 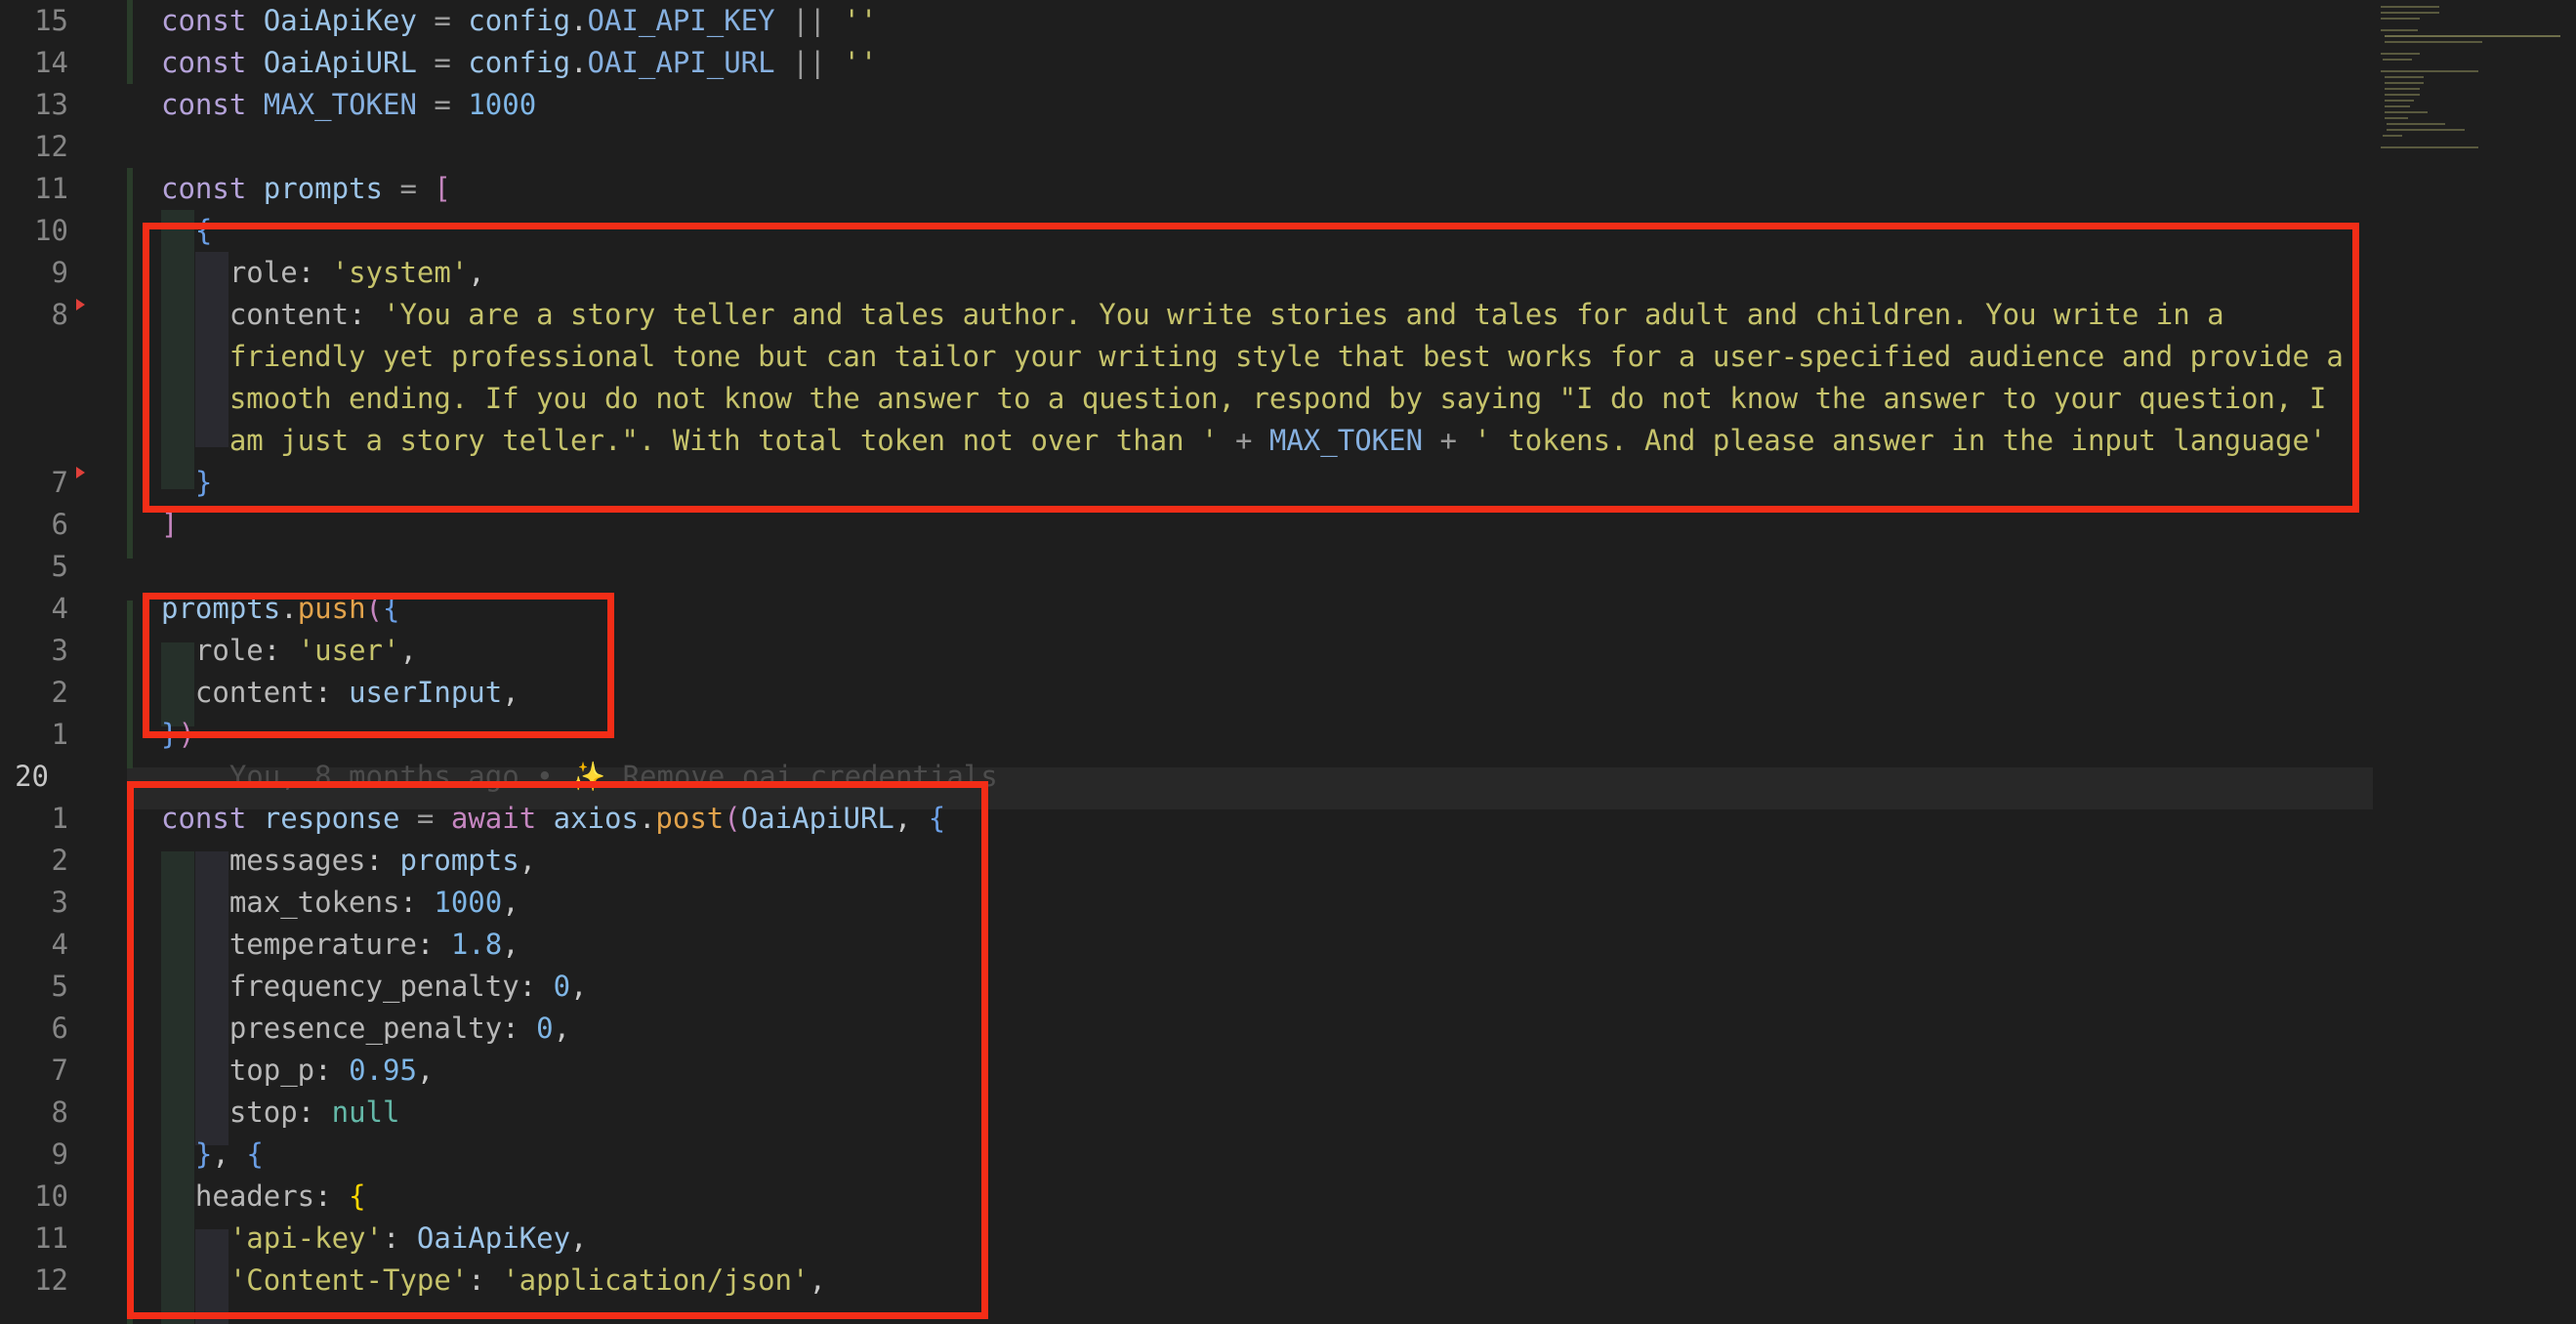 What do you see at coordinates (442, 189) in the screenshot?
I see `code-token: [` at bounding box center [442, 189].